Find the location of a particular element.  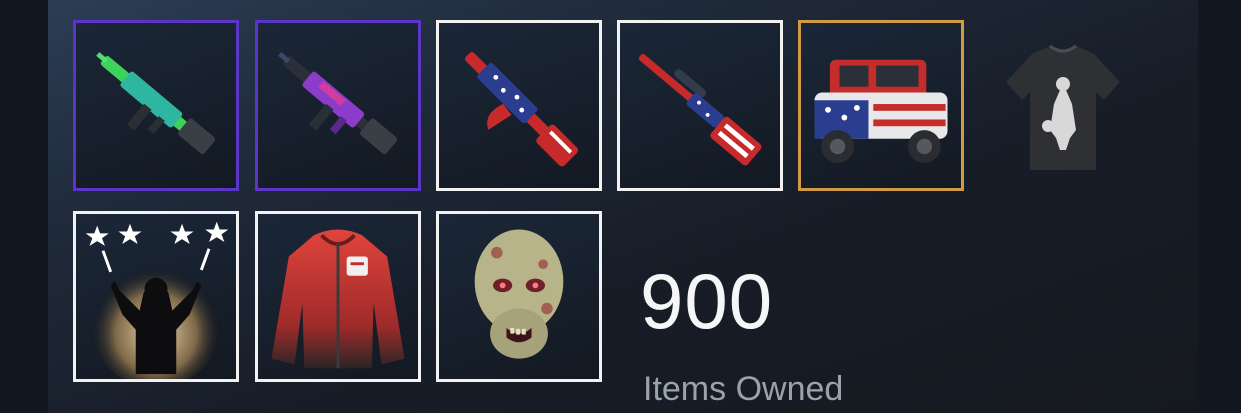

hoodie-icon is located at coordinates (338, 299).